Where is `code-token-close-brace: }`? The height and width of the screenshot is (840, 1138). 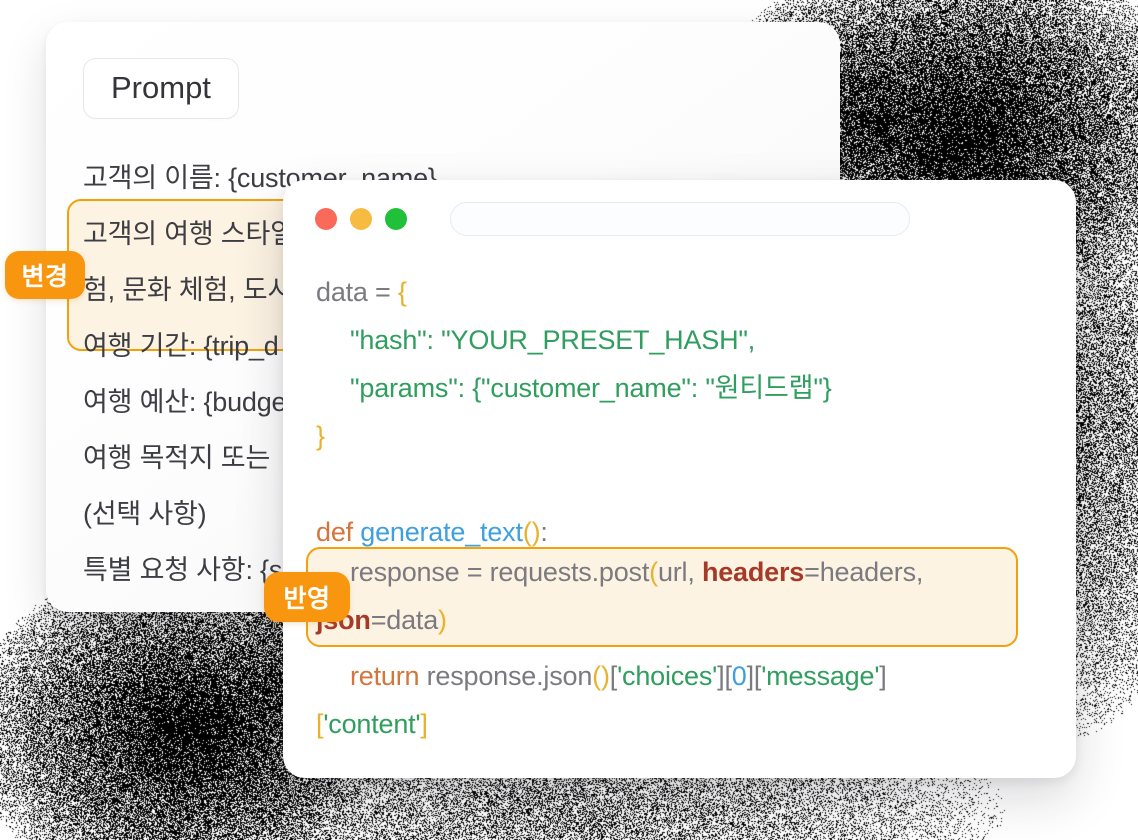
code-token-close-brace: } is located at coordinates (320, 436).